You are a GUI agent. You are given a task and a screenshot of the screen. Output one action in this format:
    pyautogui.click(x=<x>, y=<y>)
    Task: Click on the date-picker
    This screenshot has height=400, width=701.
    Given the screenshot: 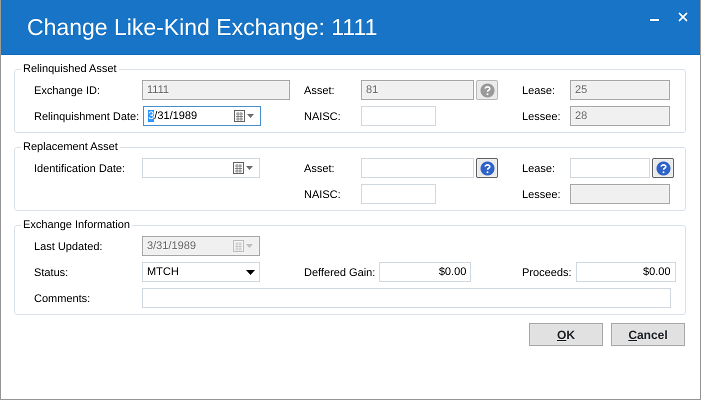 What is the action you would take?
    pyautogui.click(x=201, y=168)
    